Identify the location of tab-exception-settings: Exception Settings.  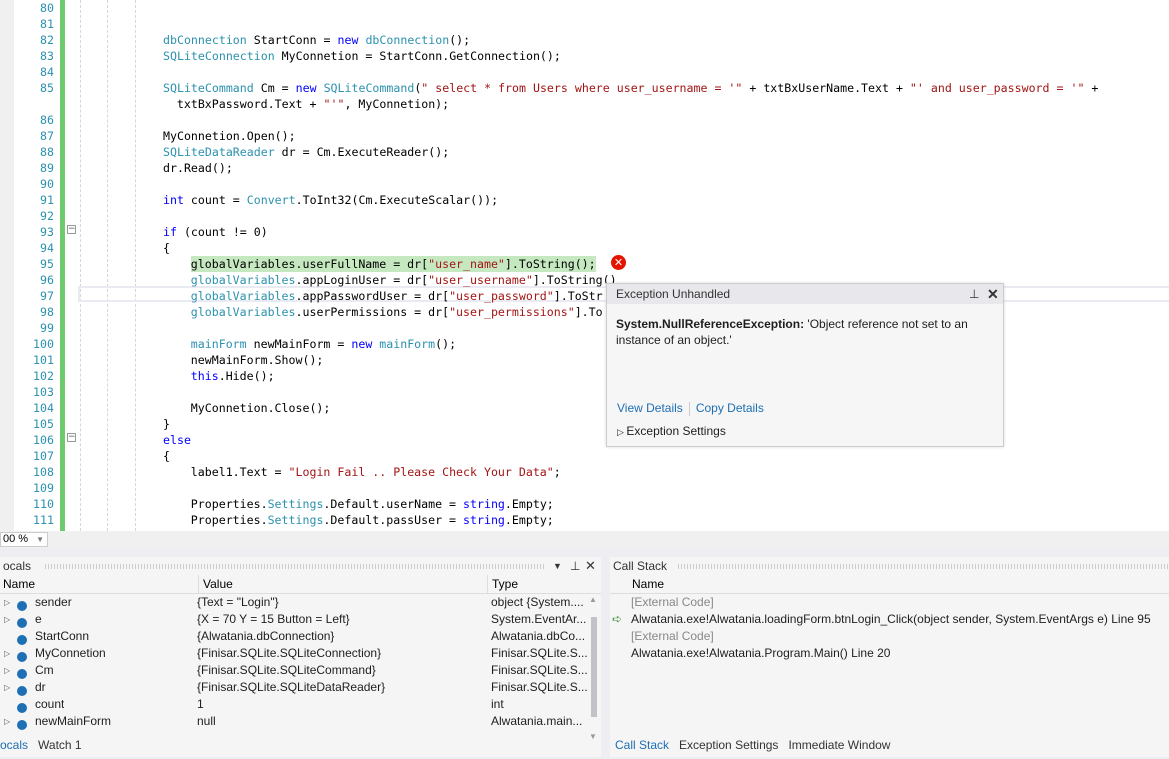
(728, 745).